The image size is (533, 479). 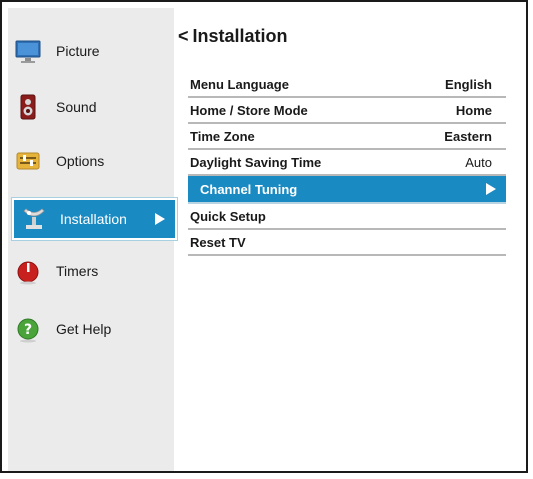 What do you see at coordinates (256, 162) in the screenshot?
I see `row-label: Daylight Saving Time` at bounding box center [256, 162].